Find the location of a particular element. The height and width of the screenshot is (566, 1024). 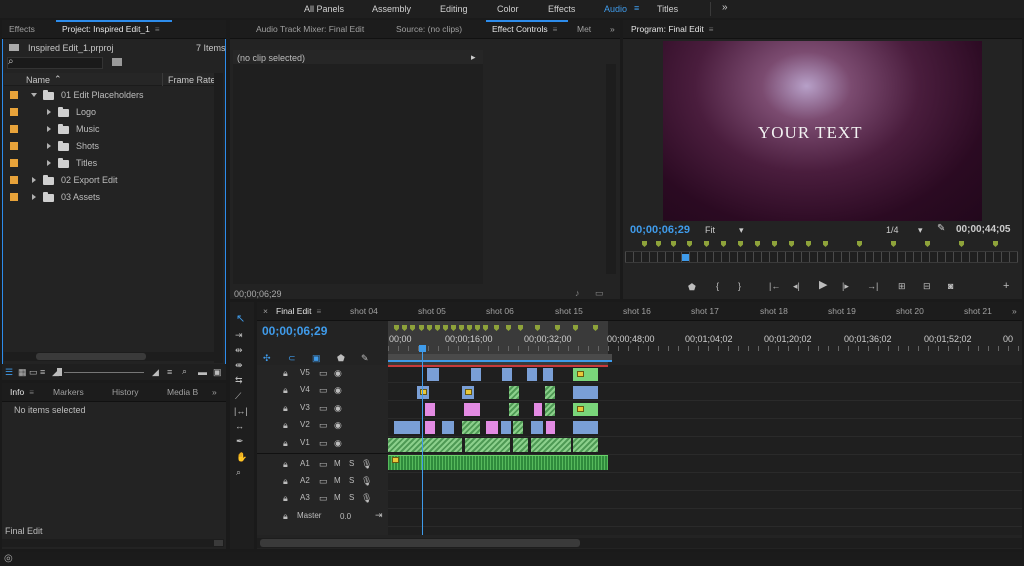

zoom-tool-icon: ⌕ is located at coordinates (238, 472).